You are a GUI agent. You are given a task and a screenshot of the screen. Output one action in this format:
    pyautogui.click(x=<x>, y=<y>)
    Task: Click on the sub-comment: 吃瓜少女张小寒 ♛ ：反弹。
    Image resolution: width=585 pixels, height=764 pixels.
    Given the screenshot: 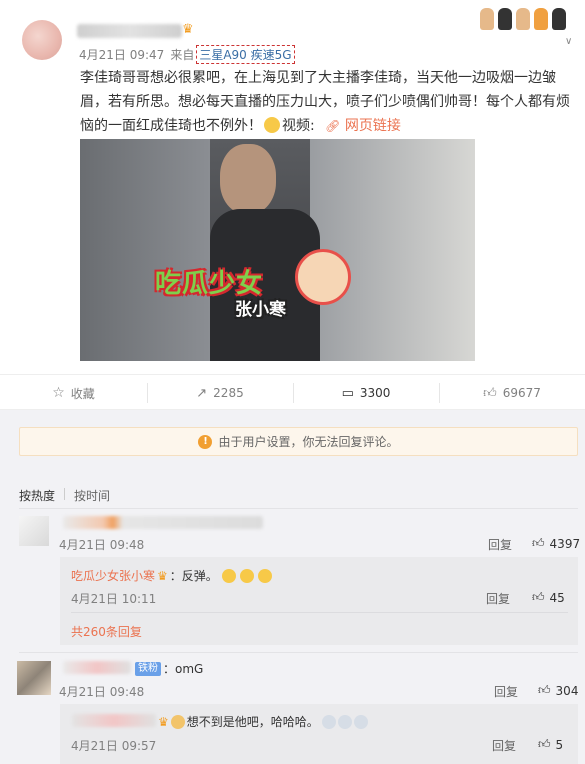 What is the action you would take?
    pyautogui.click(x=171, y=575)
    